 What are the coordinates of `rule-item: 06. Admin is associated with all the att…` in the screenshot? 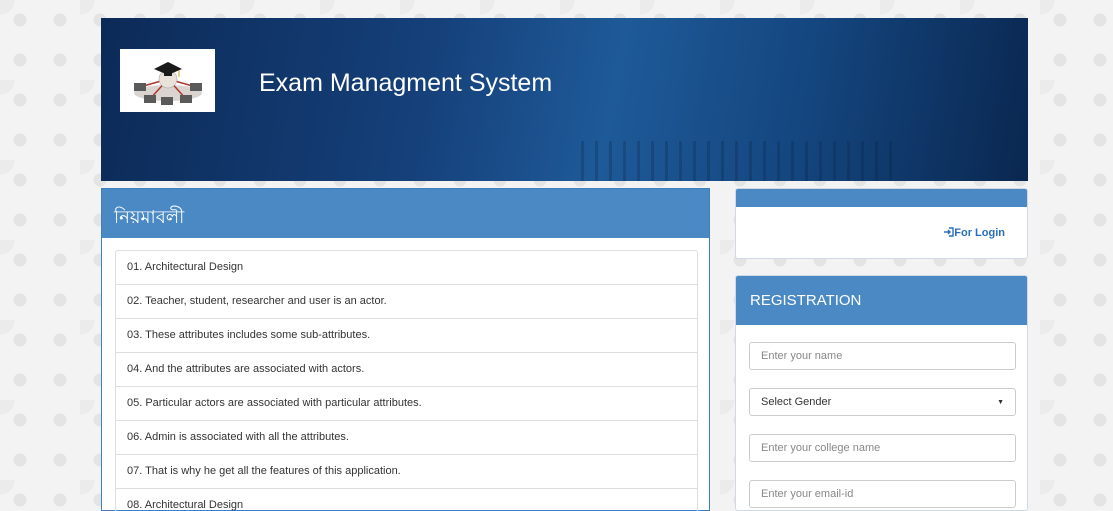 It's located at (406, 438).